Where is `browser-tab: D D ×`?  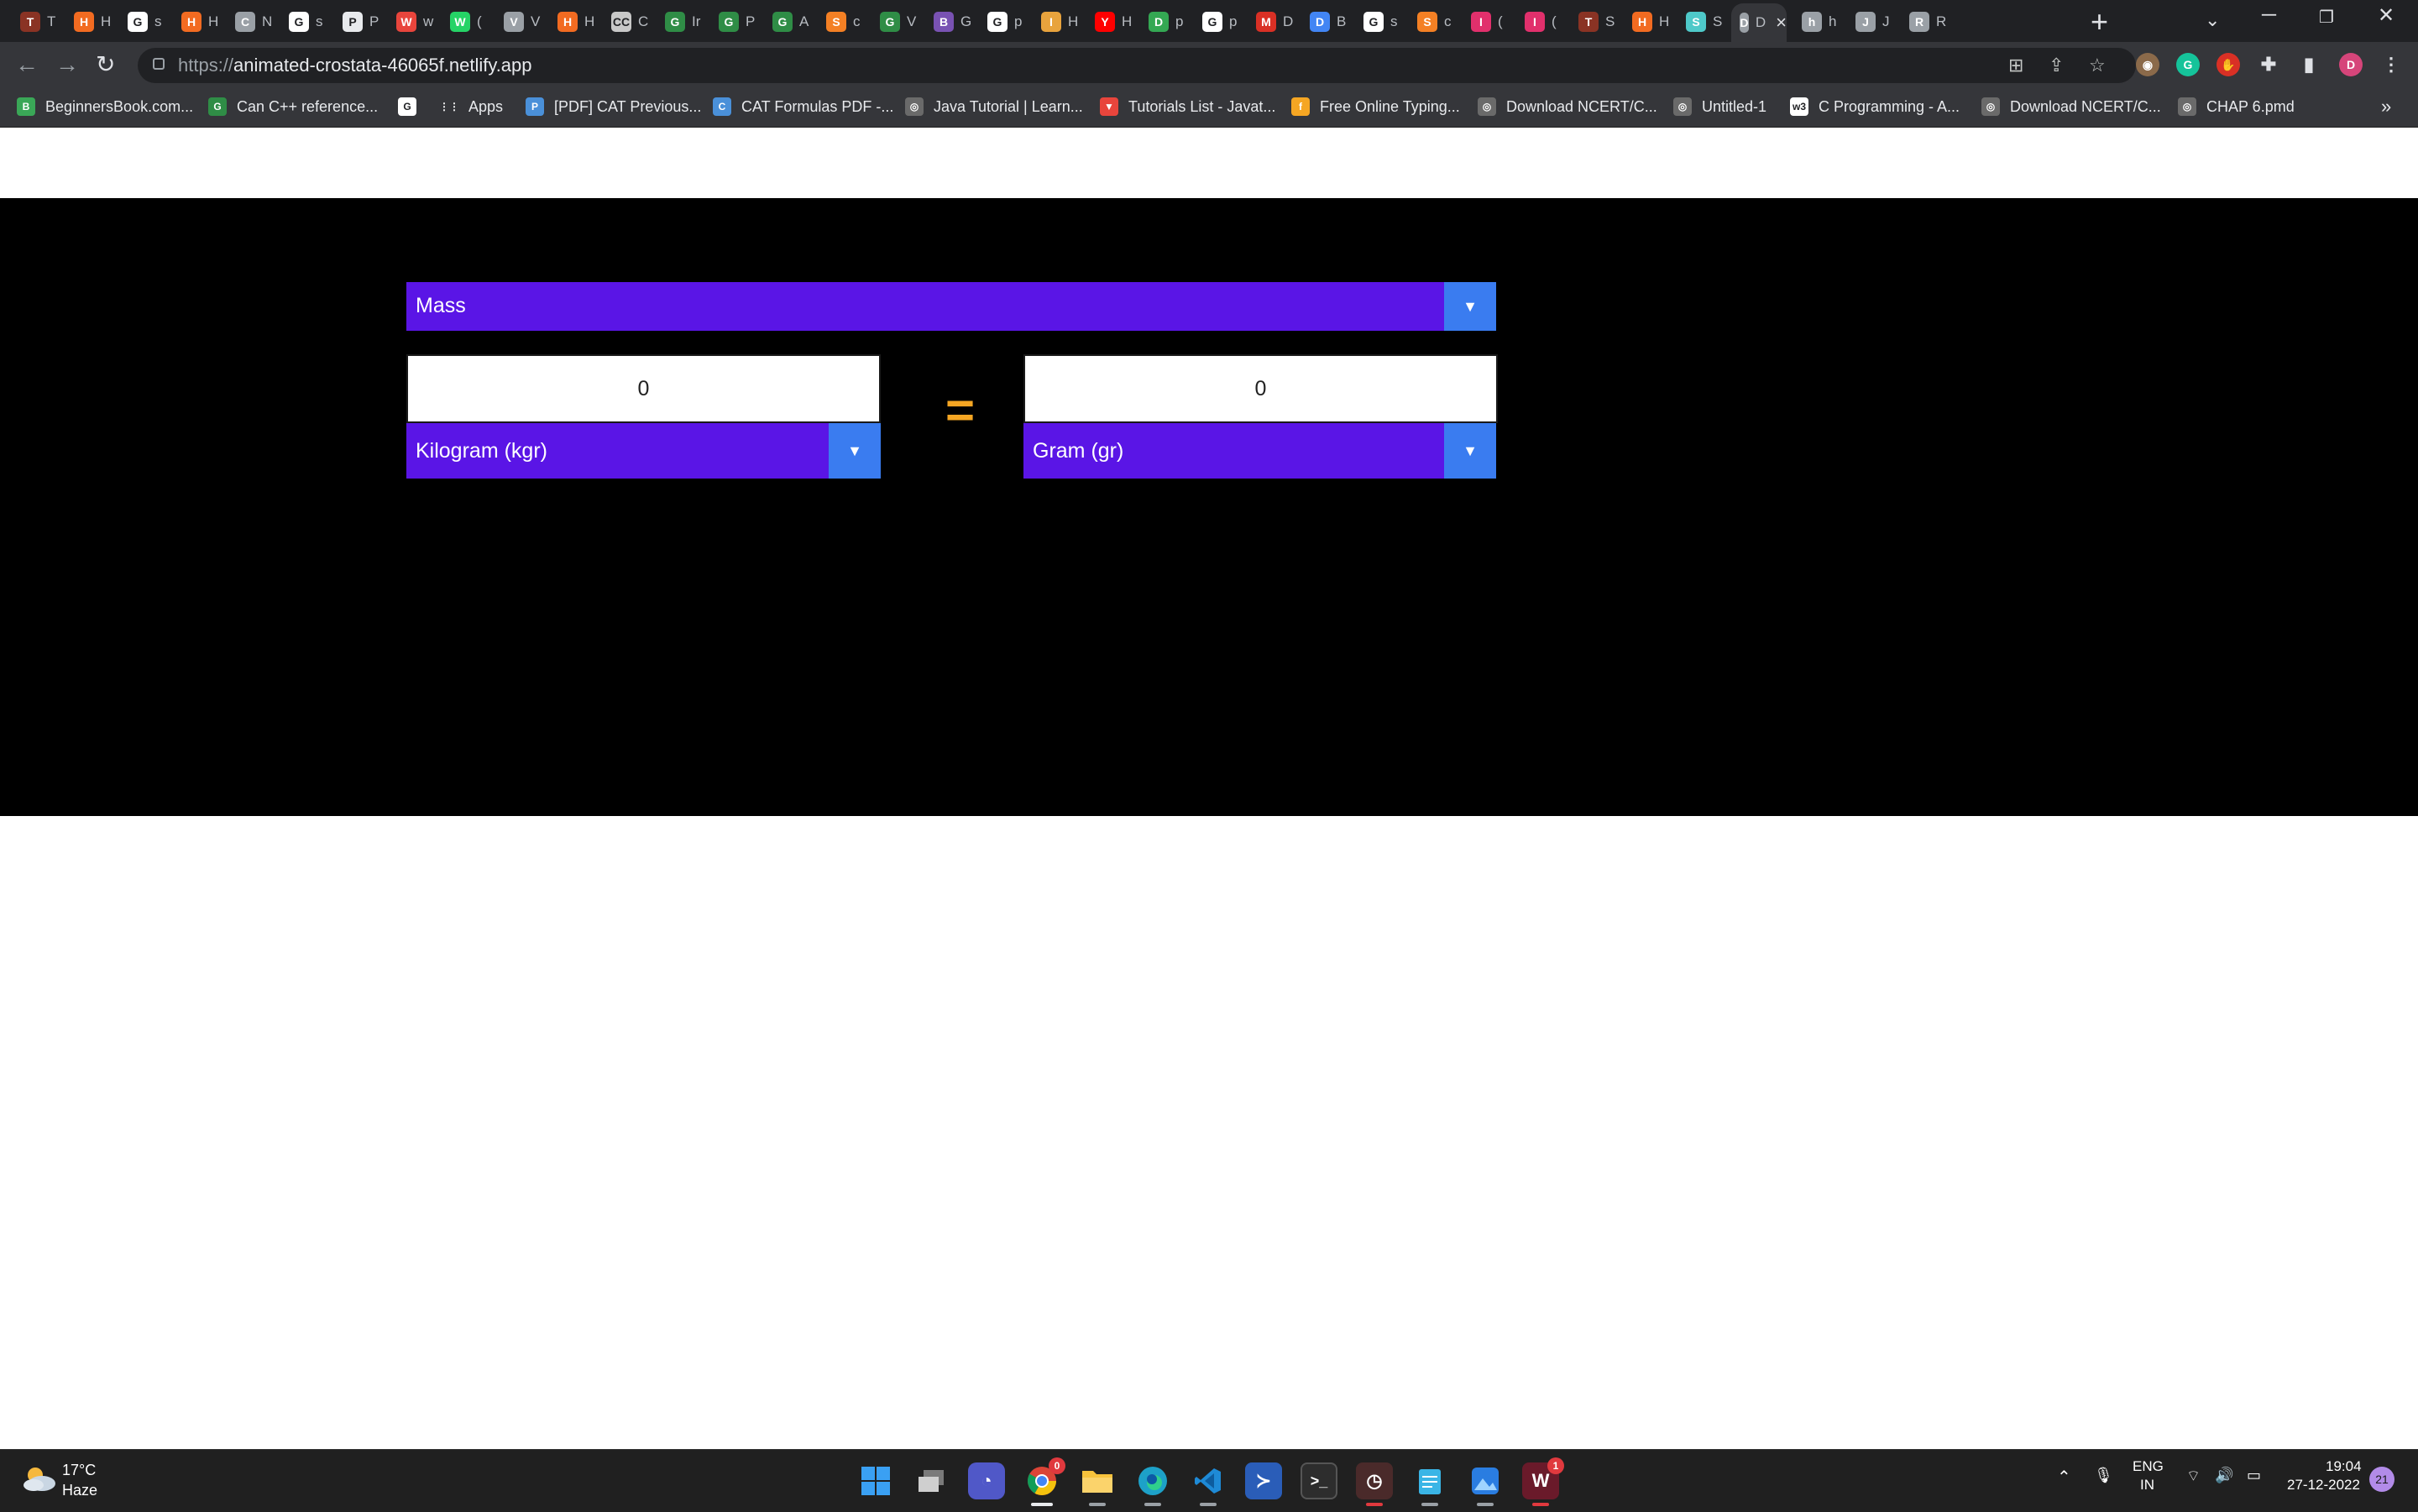 browser-tab: D D × is located at coordinates (1759, 22).